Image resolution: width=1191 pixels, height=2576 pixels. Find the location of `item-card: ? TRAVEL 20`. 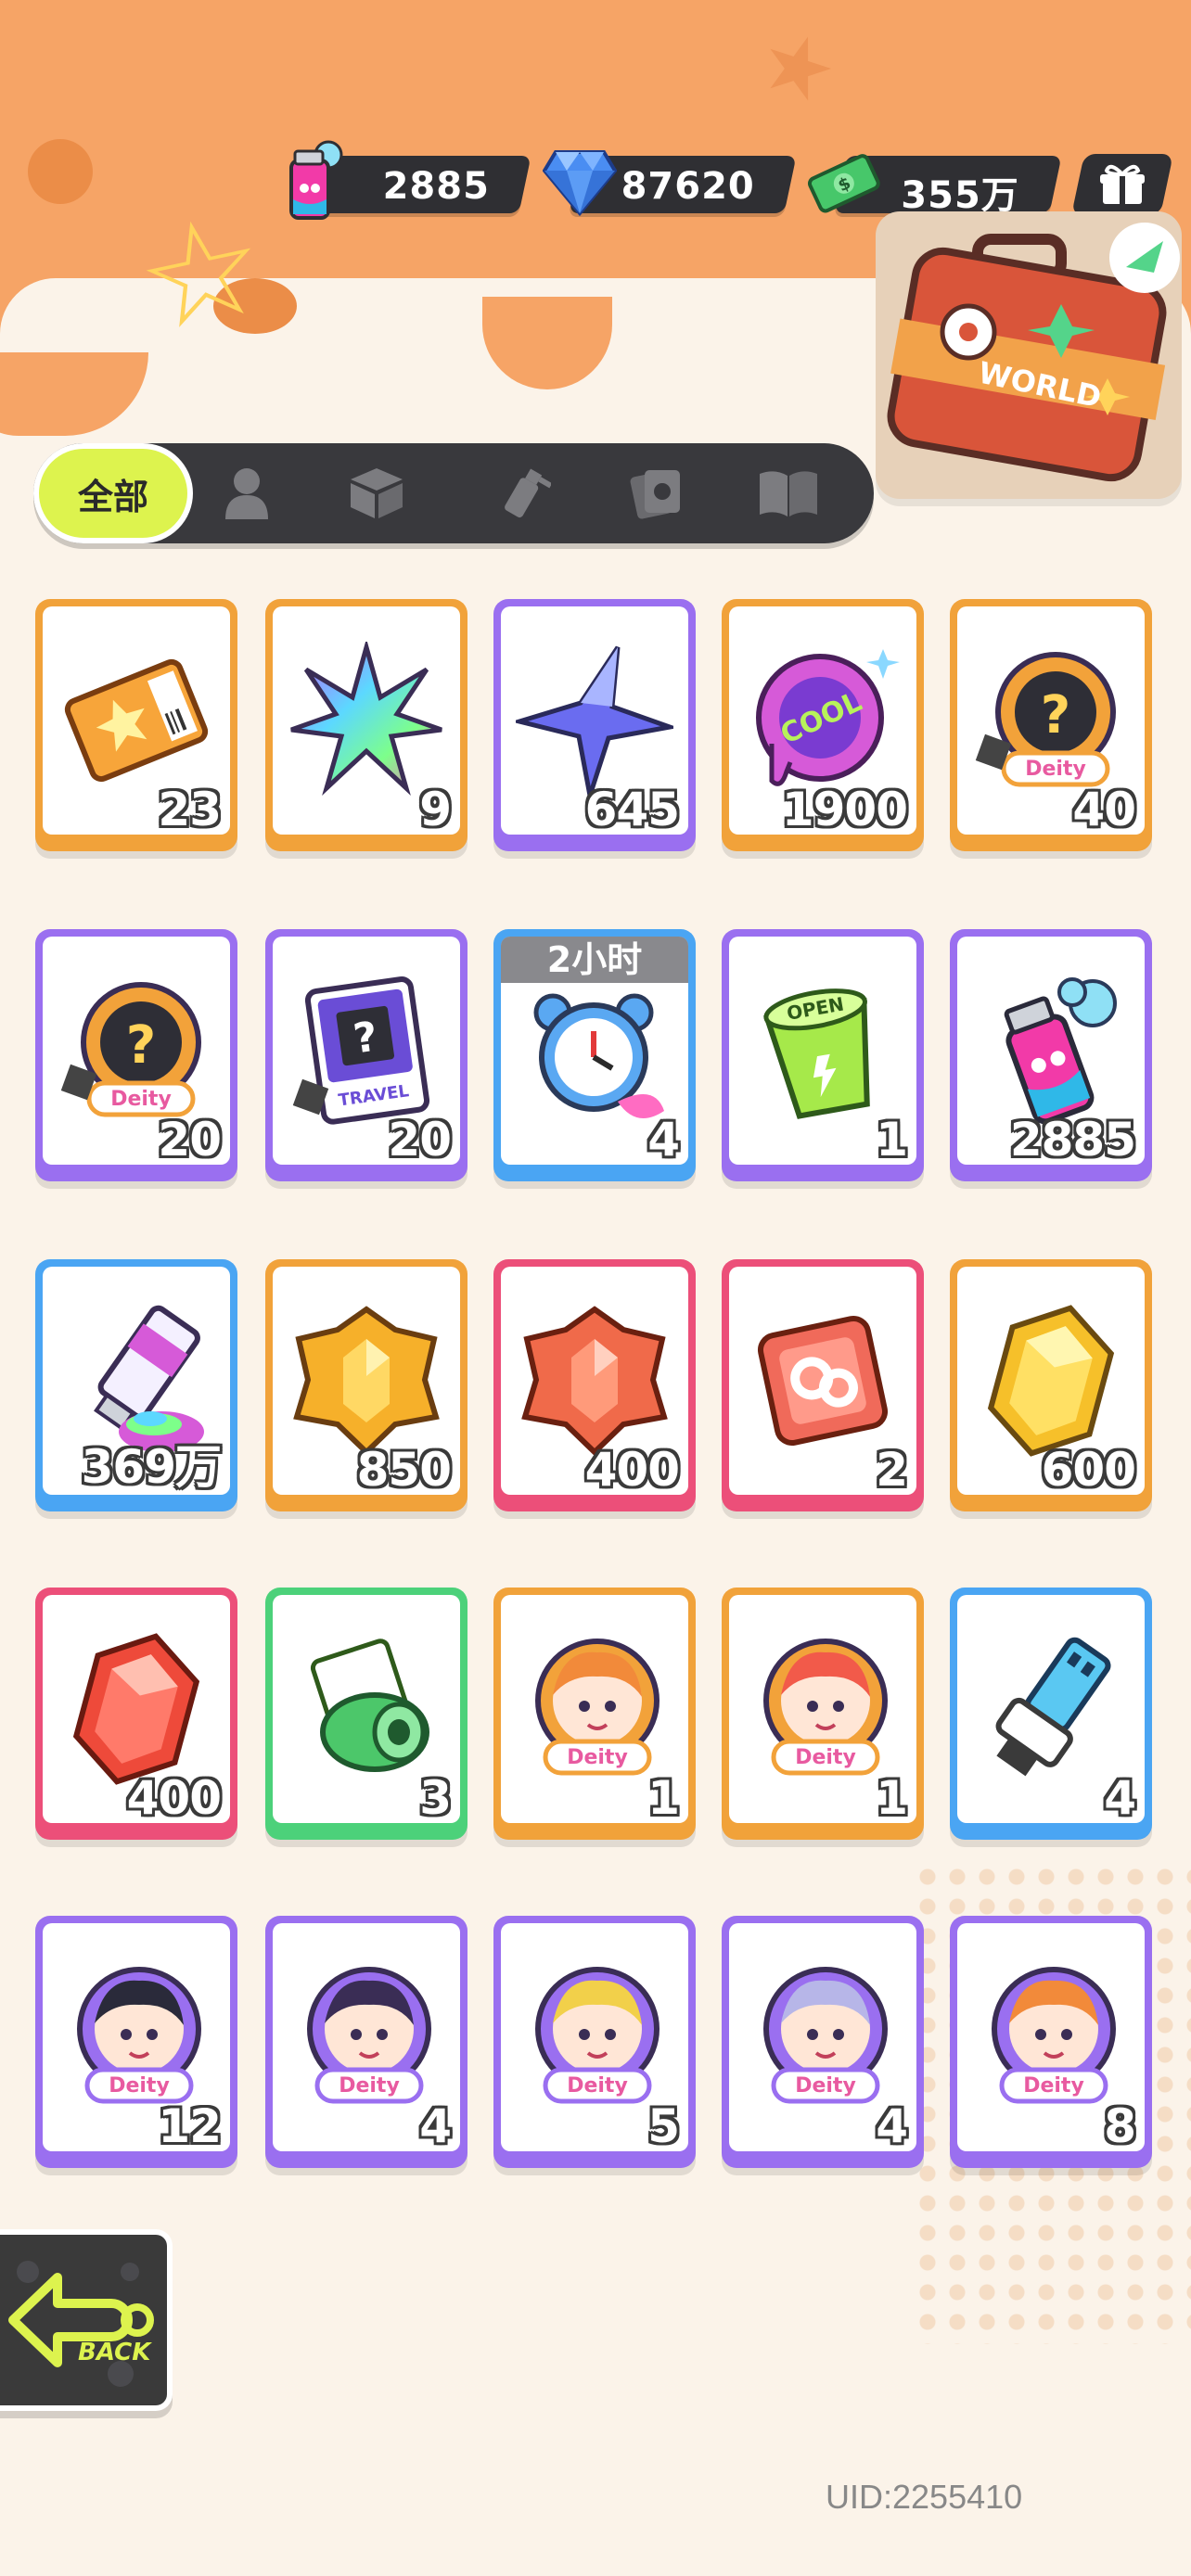

item-card: ? TRAVEL 20 is located at coordinates (366, 1055).